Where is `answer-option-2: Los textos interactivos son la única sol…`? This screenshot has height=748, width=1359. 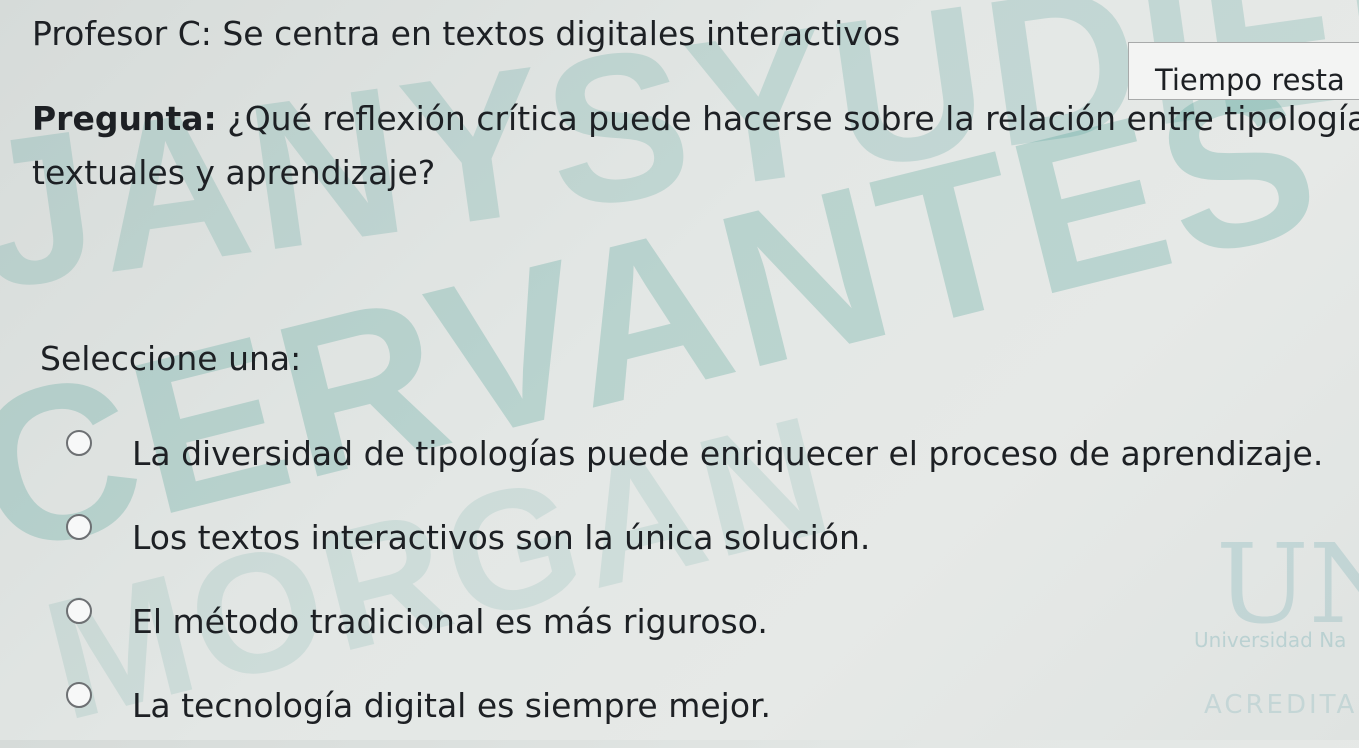 answer-option-2: Los textos interactivos son la única sol… is located at coordinates (694, 538).